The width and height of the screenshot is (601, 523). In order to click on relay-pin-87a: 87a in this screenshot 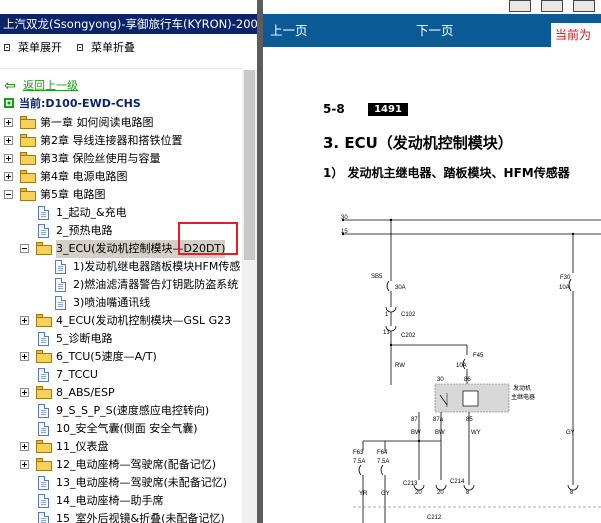, I will do `click(438, 420)`.